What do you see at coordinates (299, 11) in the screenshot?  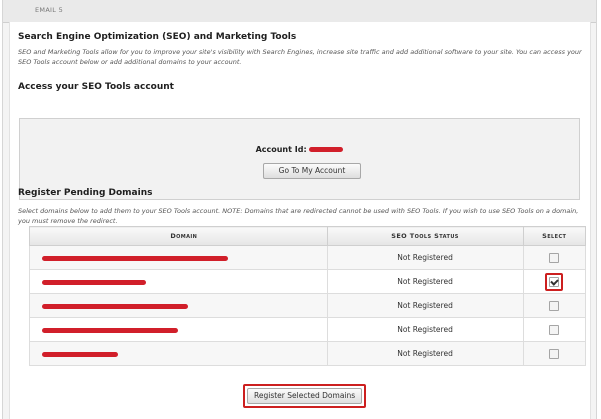 I see `top-bar: EMAIL 5` at bounding box center [299, 11].